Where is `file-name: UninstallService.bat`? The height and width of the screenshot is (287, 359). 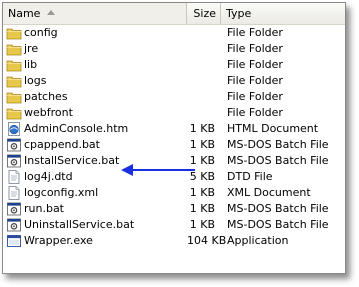 file-name: UninstallService.bat is located at coordinates (79, 224).